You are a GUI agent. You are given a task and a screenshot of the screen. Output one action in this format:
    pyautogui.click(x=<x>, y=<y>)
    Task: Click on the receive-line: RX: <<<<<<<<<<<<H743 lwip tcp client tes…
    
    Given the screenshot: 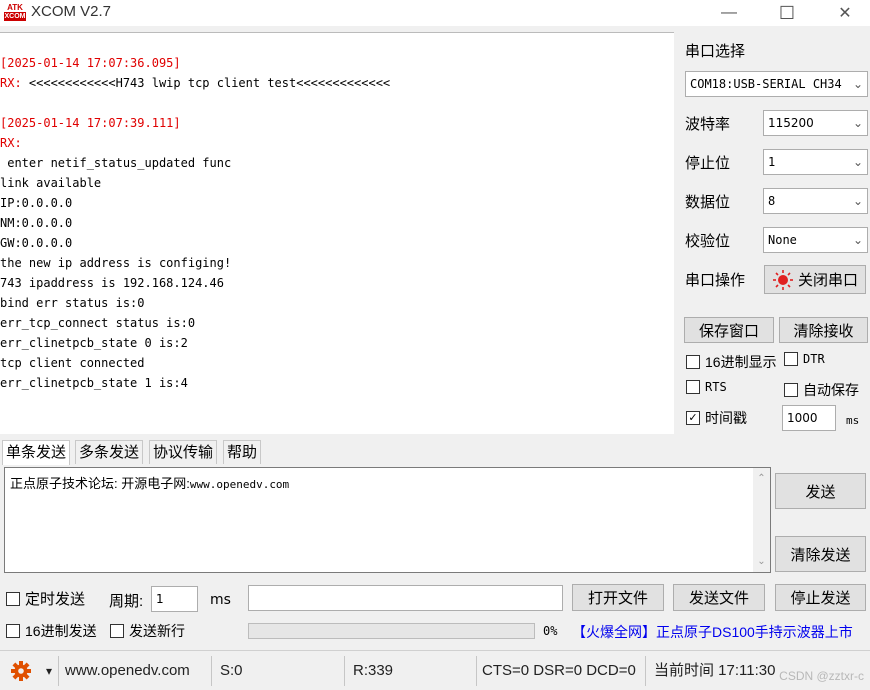 What is the action you would take?
    pyautogui.click(x=337, y=83)
    